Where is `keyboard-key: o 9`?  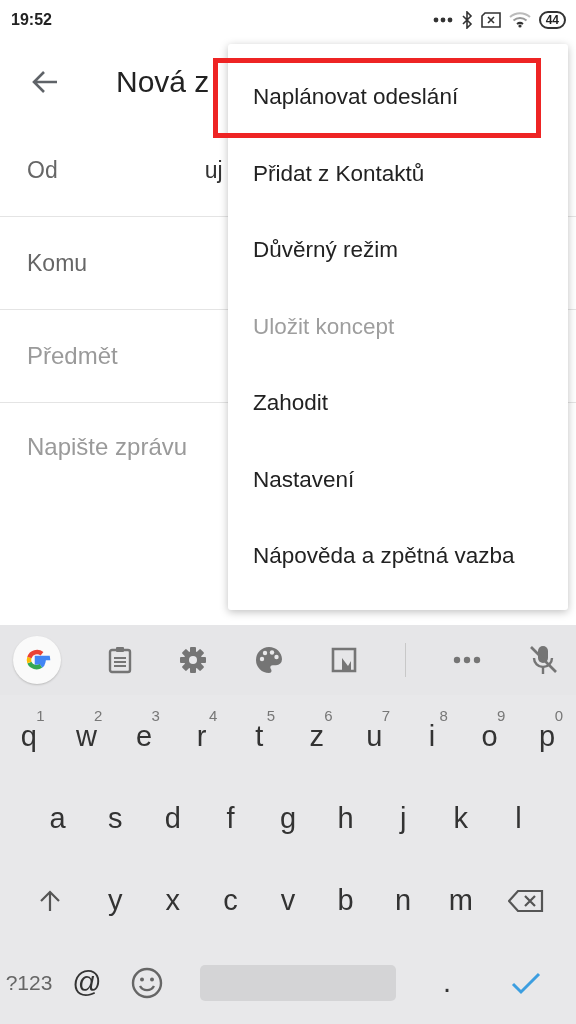 keyboard-key: o 9 is located at coordinates (489, 736).